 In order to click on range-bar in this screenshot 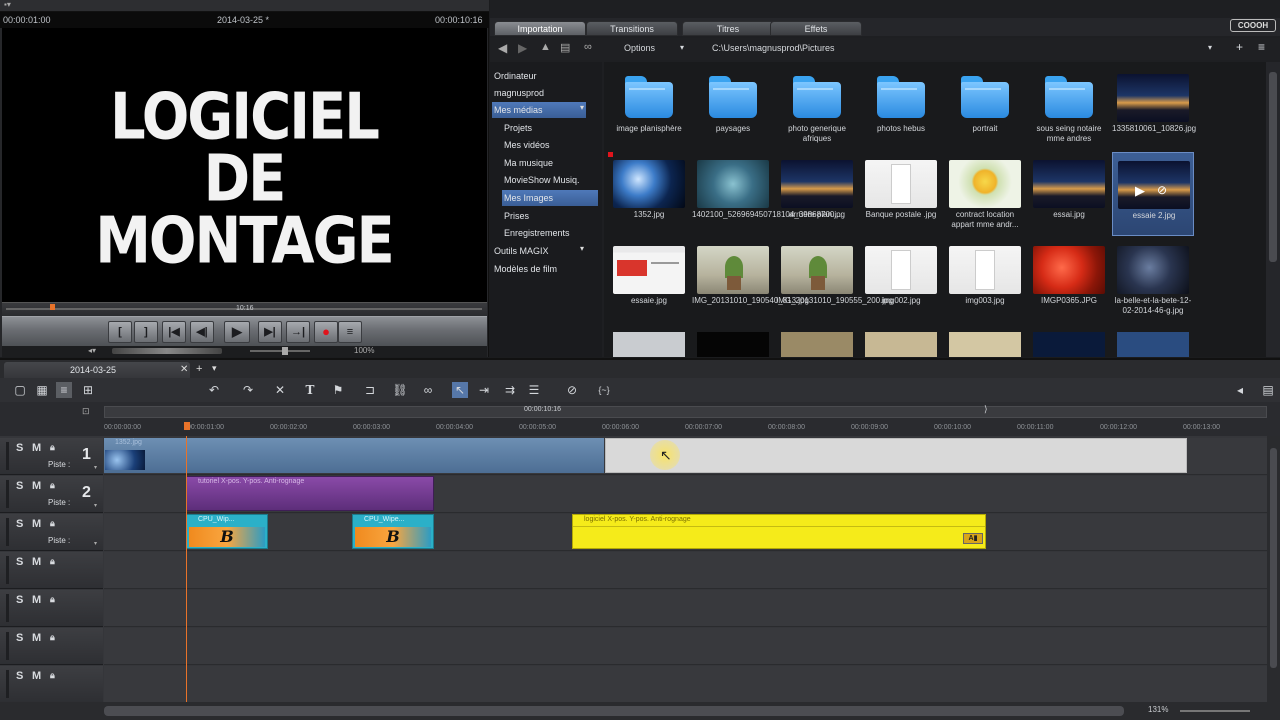, I will do `click(685, 412)`.